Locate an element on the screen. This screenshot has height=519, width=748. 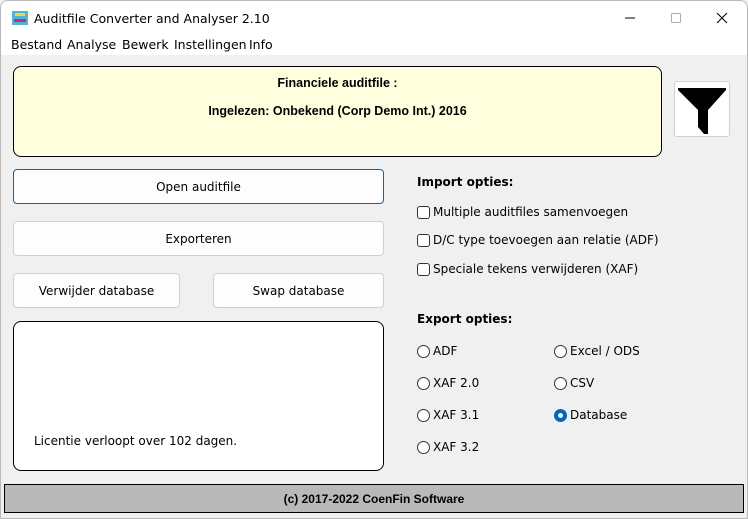
maximize-icon is located at coordinates (676, 18).